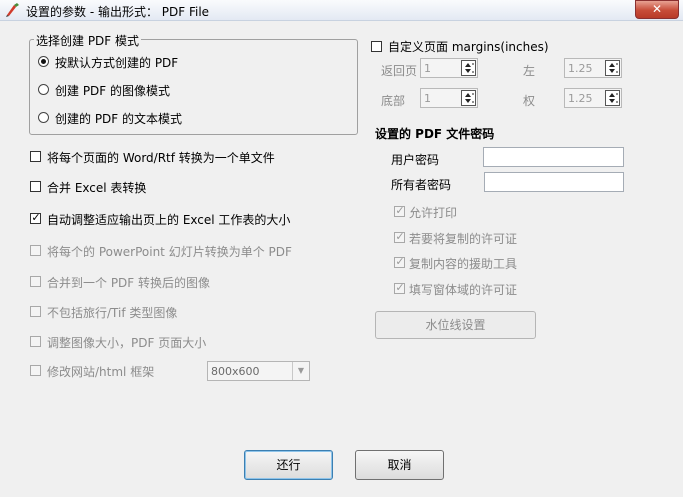  What do you see at coordinates (88, 40) in the screenshot?
I see `pdf-mode-group-label: 选择创建 PDF 模式` at bounding box center [88, 40].